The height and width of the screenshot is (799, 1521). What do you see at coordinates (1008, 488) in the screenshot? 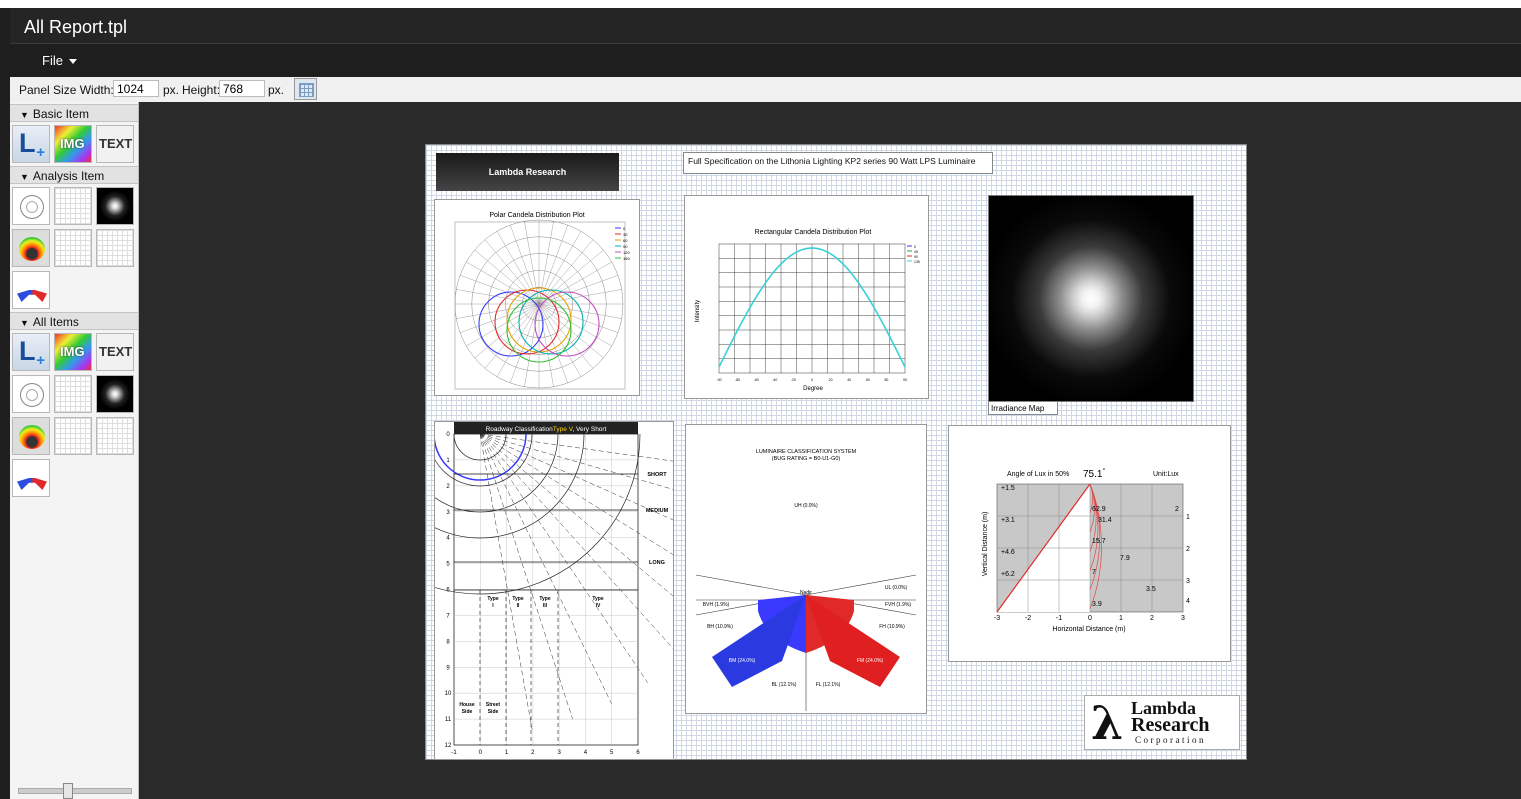
I see `lux-left-label: +1.5` at bounding box center [1008, 488].